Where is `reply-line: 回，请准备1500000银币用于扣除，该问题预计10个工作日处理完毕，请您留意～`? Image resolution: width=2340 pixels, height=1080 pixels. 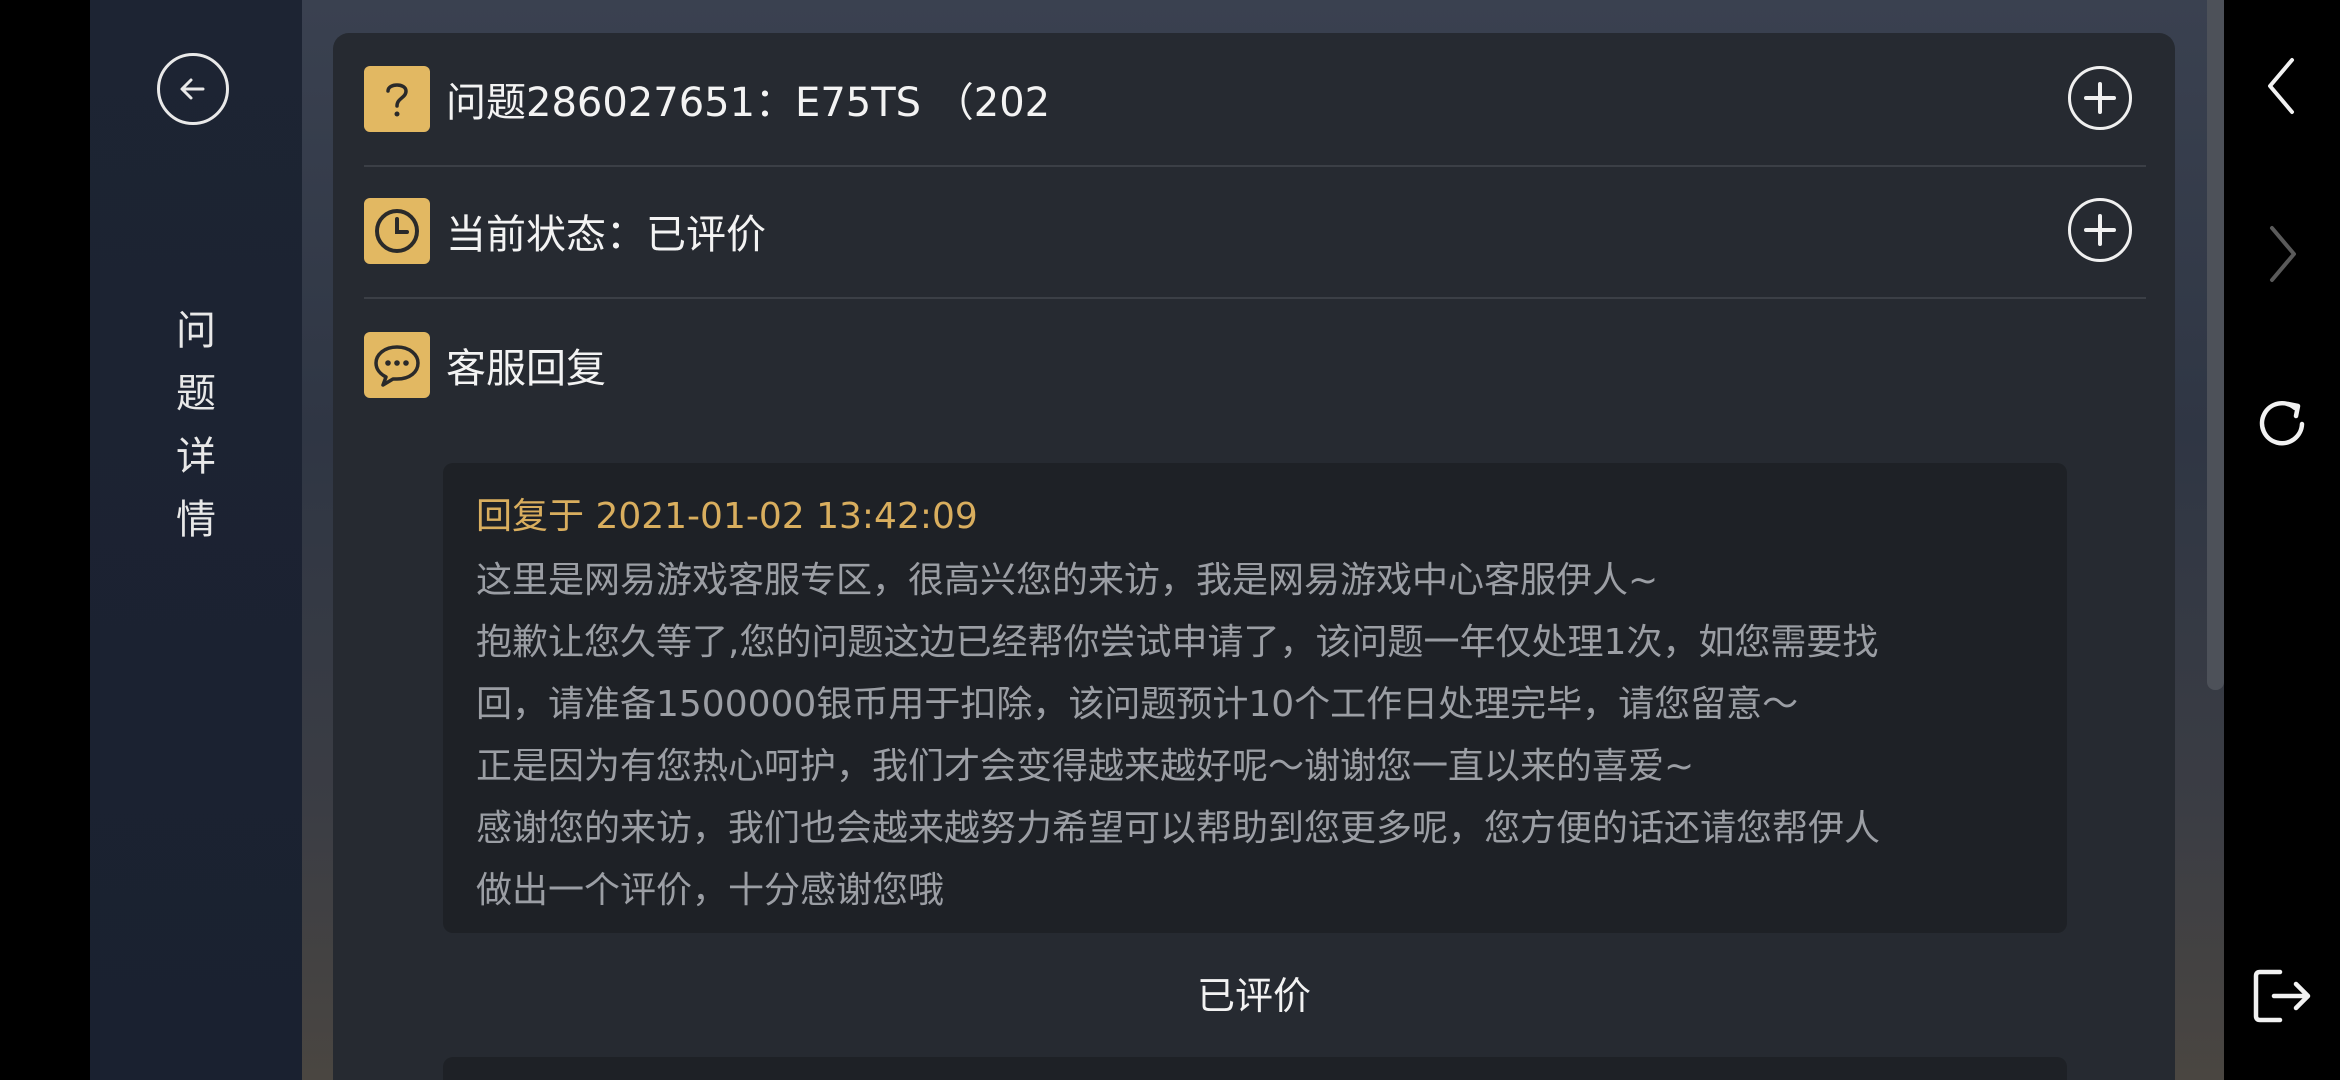 reply-line: 回，请准备1500000银币用于扣除，该问题预计10个工作日处理完毕，请您留意～ is located at coordinates (1137, 704).